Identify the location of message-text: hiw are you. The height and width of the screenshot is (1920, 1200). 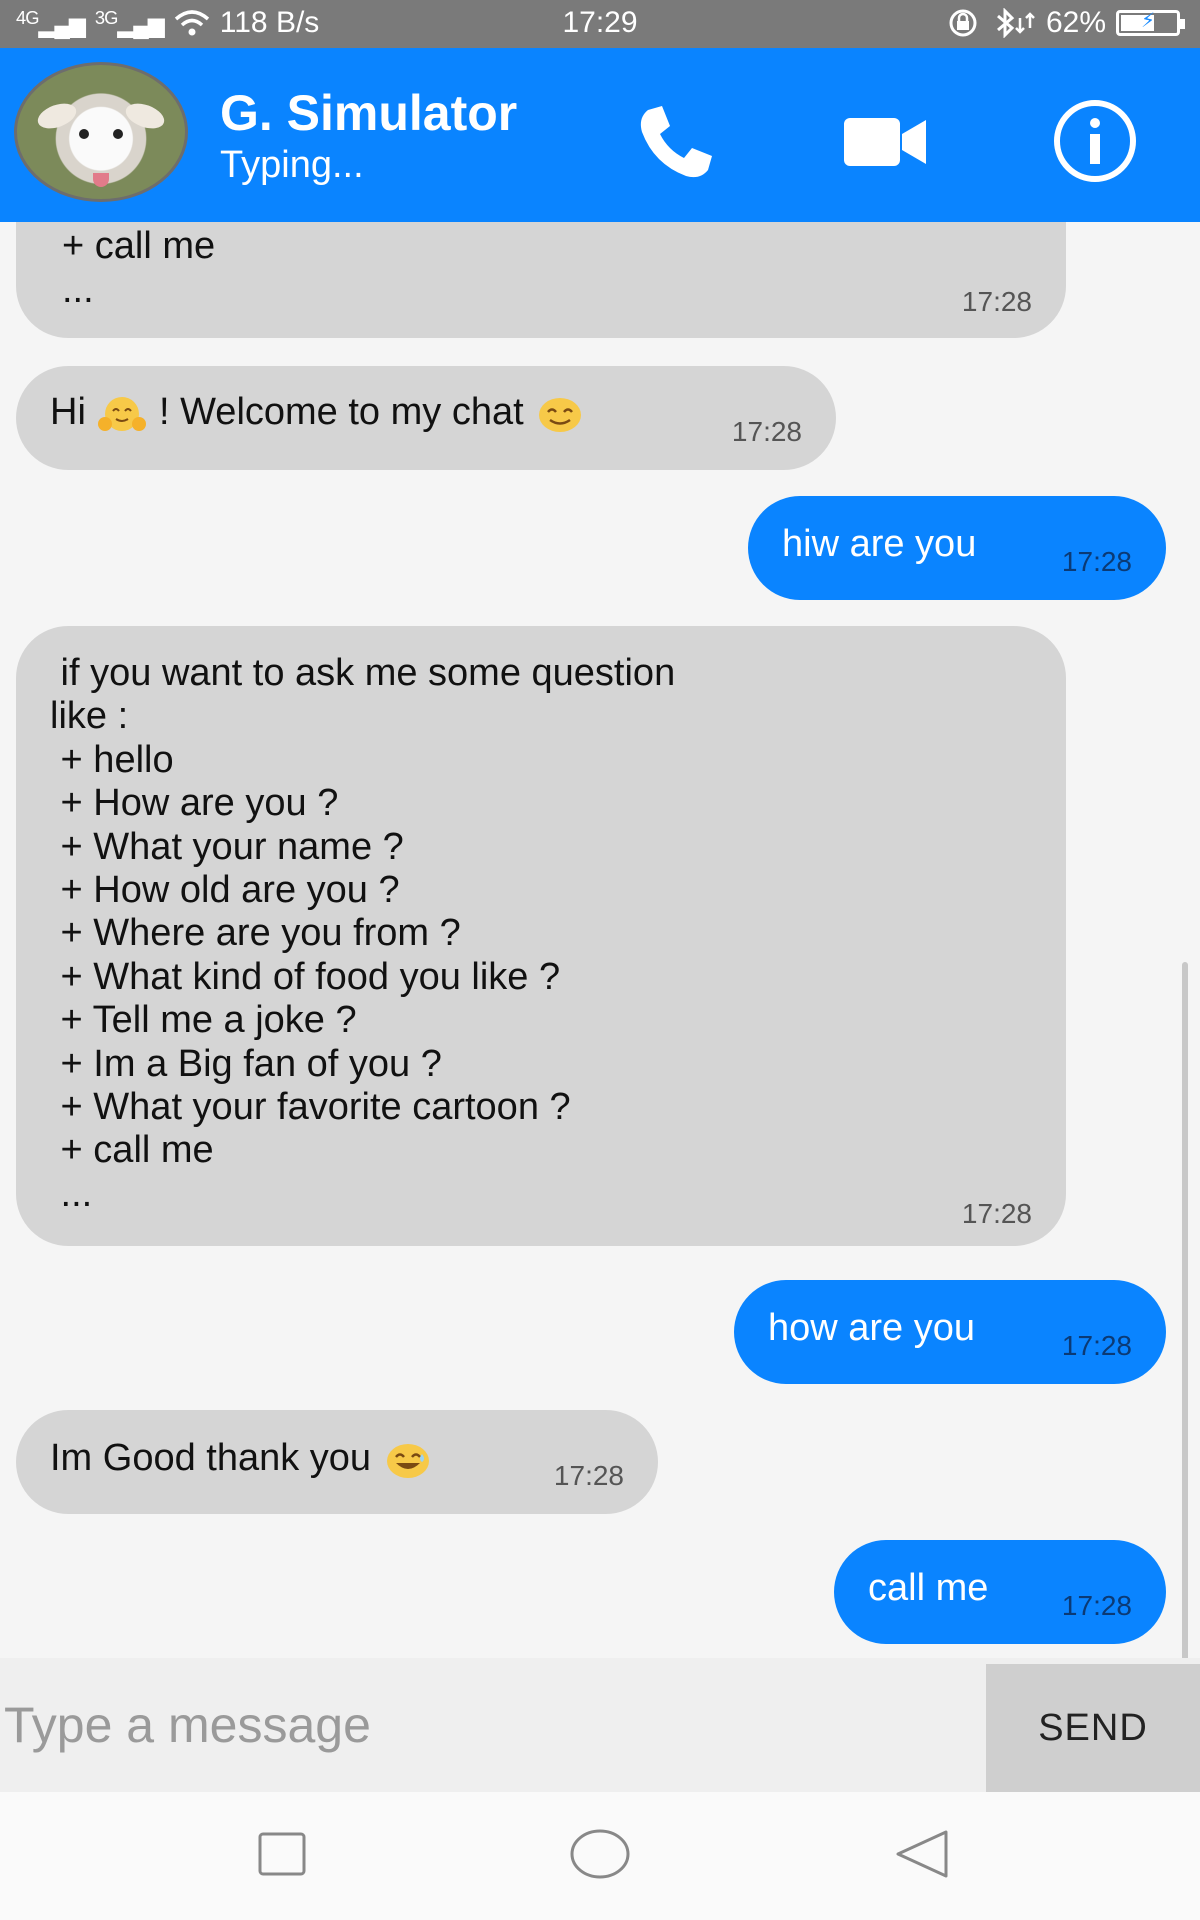
(879, 544).